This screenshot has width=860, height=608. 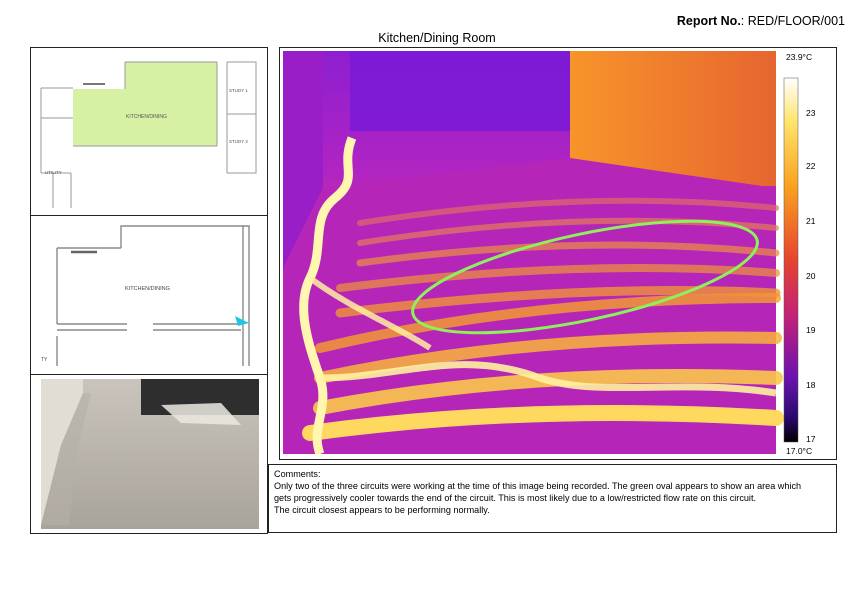 I want to click on scale-min-label: 17.0°C, so click(x=799, y=451).